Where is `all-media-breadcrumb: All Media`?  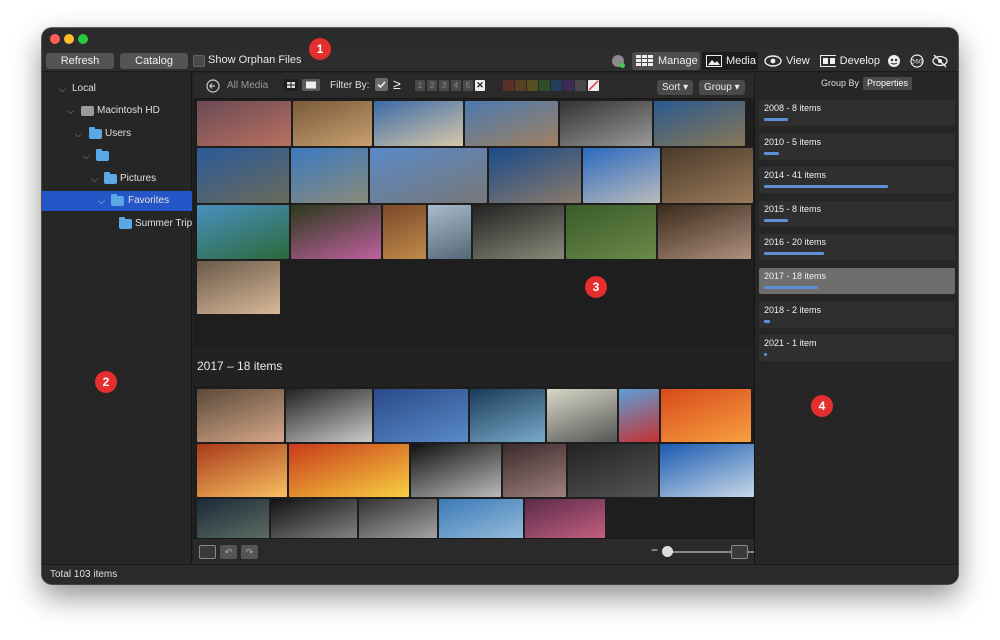 all-media-breadcrumb: All Media is located at coordinates (247, 85).